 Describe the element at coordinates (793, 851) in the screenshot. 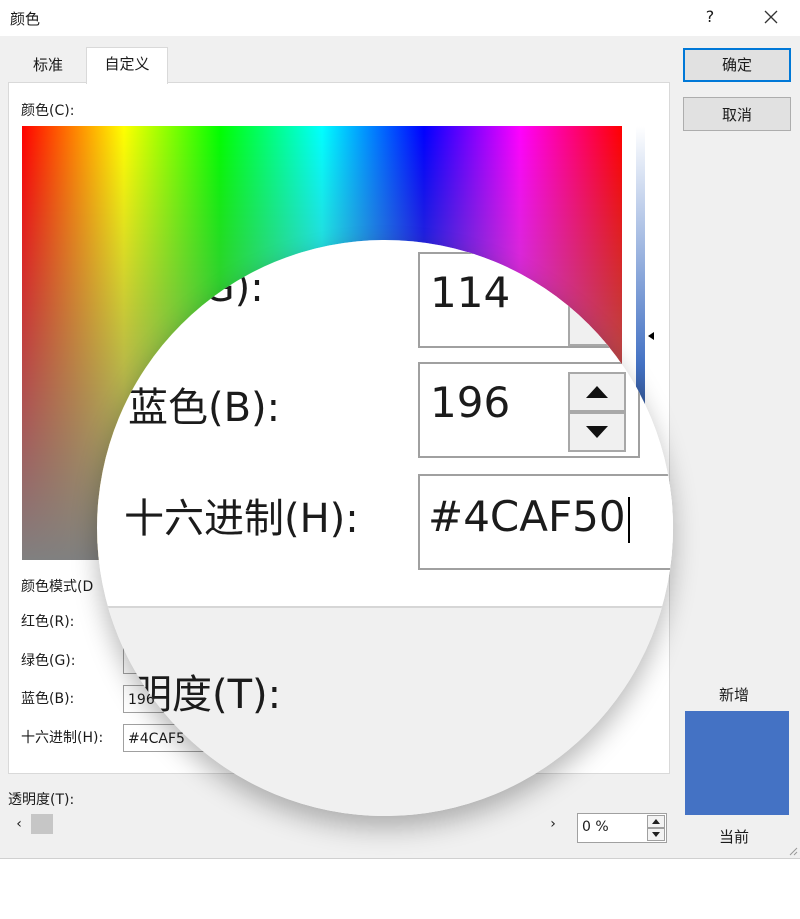

I see `resize-grip-icon` at that location.